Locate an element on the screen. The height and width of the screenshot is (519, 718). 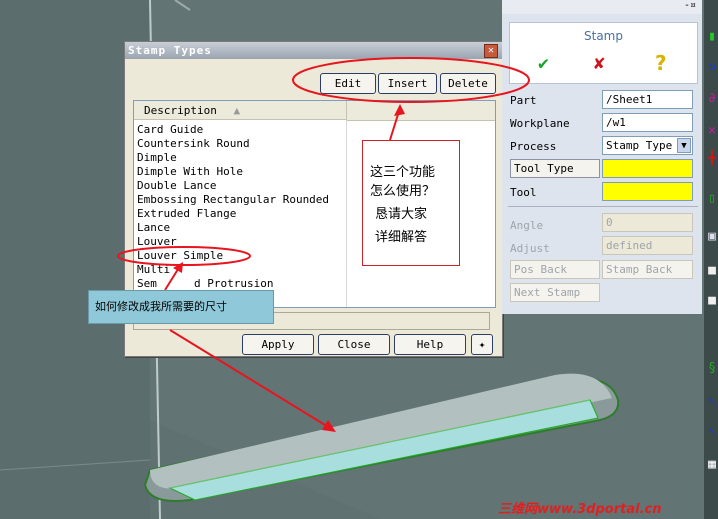
panel-pin-icon: -¤ is located at coordinates (690, 5).